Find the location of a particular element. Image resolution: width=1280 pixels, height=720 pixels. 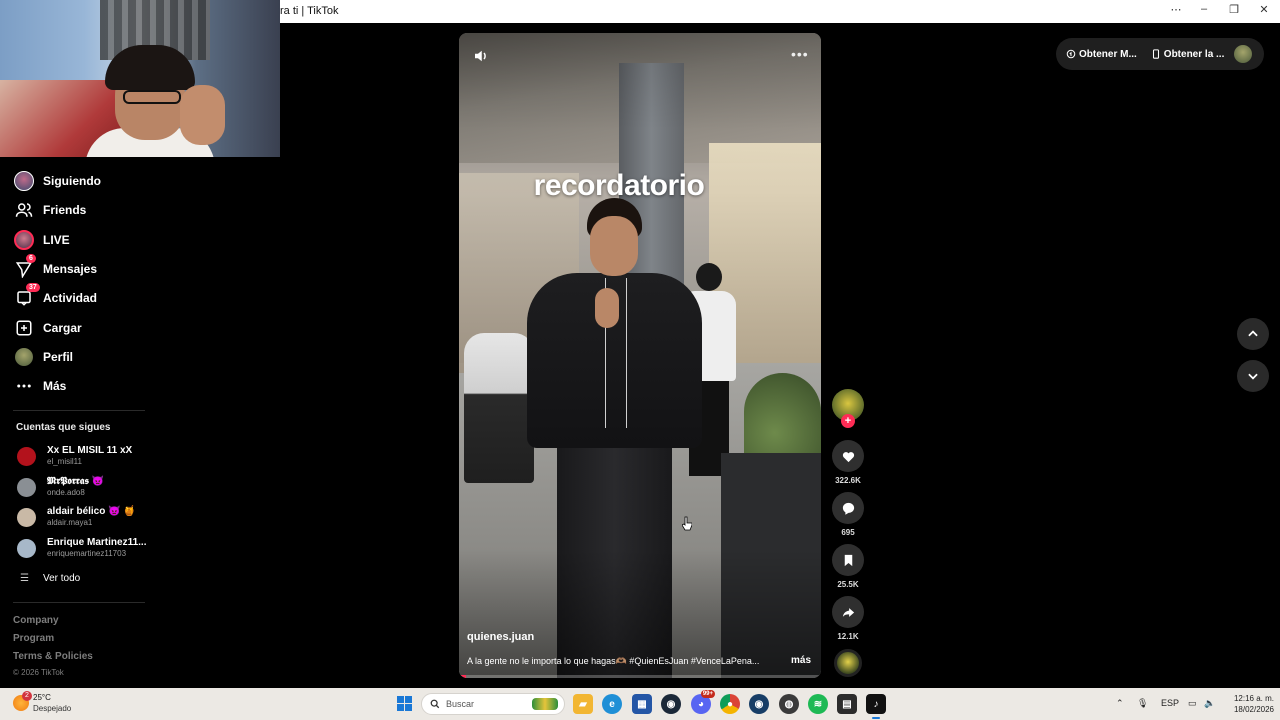

footer-company-link: Company is located at coordinates (36, 620).